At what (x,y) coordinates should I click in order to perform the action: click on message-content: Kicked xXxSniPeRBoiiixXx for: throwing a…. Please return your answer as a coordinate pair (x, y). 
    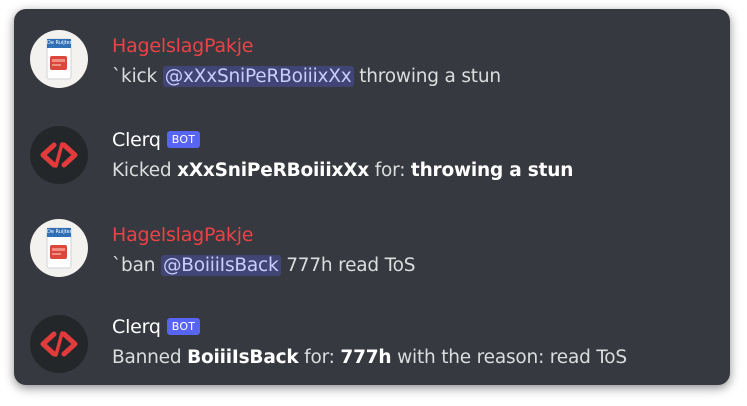
    Looking at the image, I should click on (342, 171).